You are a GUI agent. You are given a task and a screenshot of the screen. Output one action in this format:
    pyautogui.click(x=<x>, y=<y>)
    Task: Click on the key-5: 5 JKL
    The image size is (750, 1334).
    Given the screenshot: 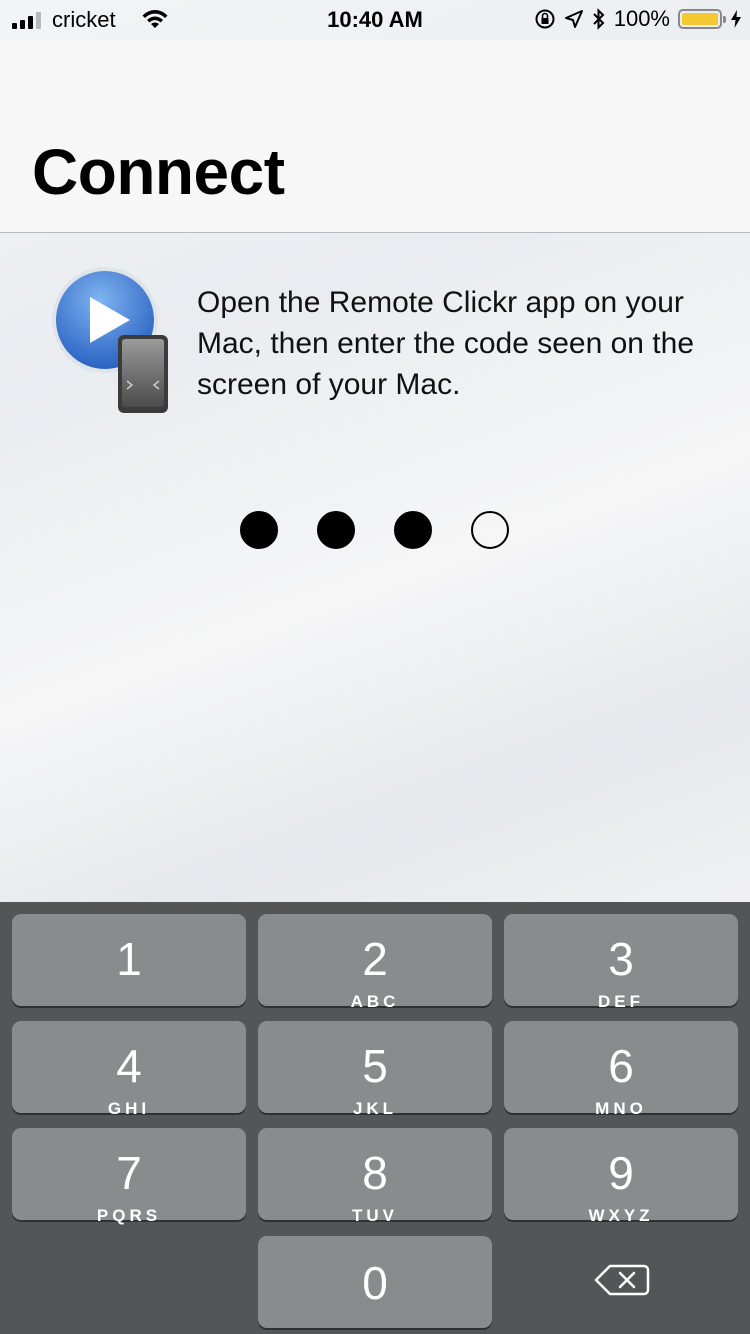 What is the action you would take?
    pyautogui.click(x=375, y=1069)
    